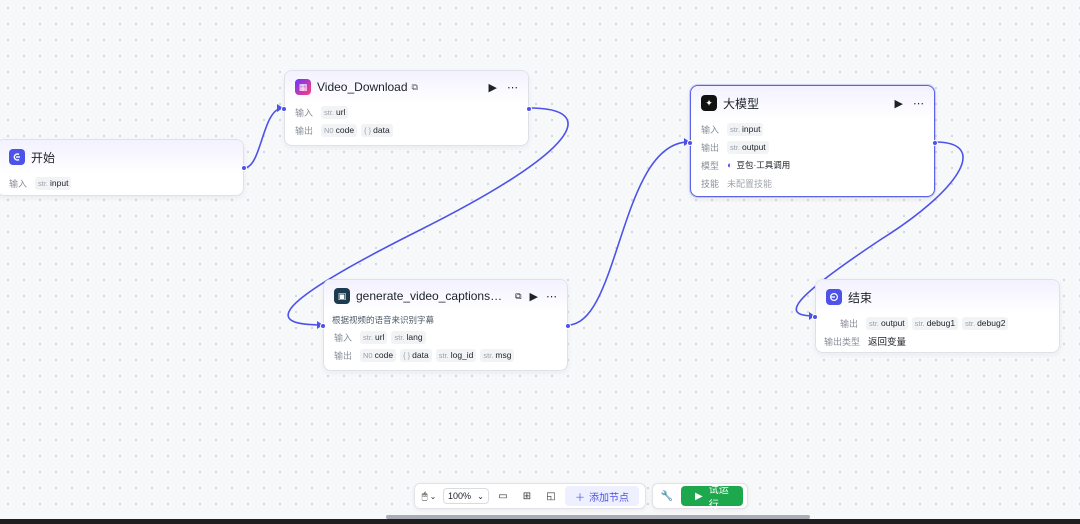  I want to click on mouse-icon: 🖱, so click(424, 496).